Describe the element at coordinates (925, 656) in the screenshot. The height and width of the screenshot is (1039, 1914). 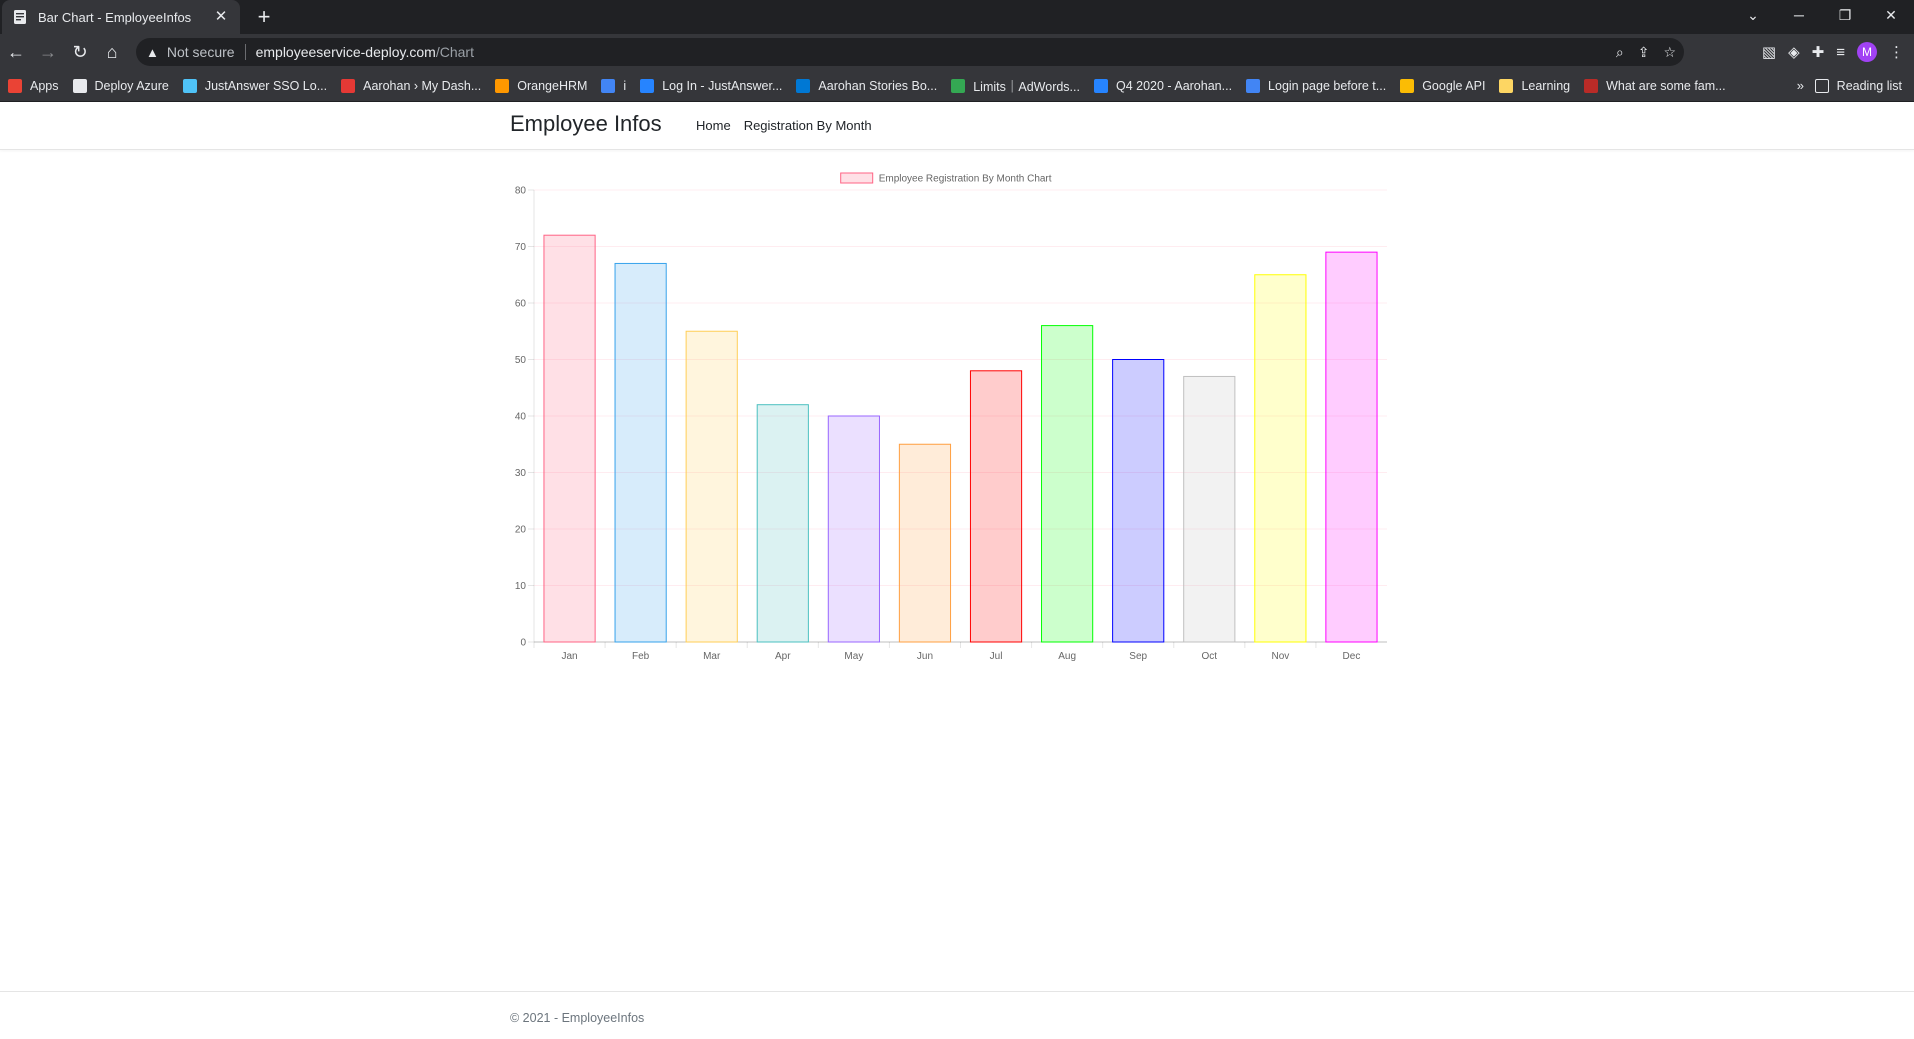
I see `x-tick-label: Jun` at that location.